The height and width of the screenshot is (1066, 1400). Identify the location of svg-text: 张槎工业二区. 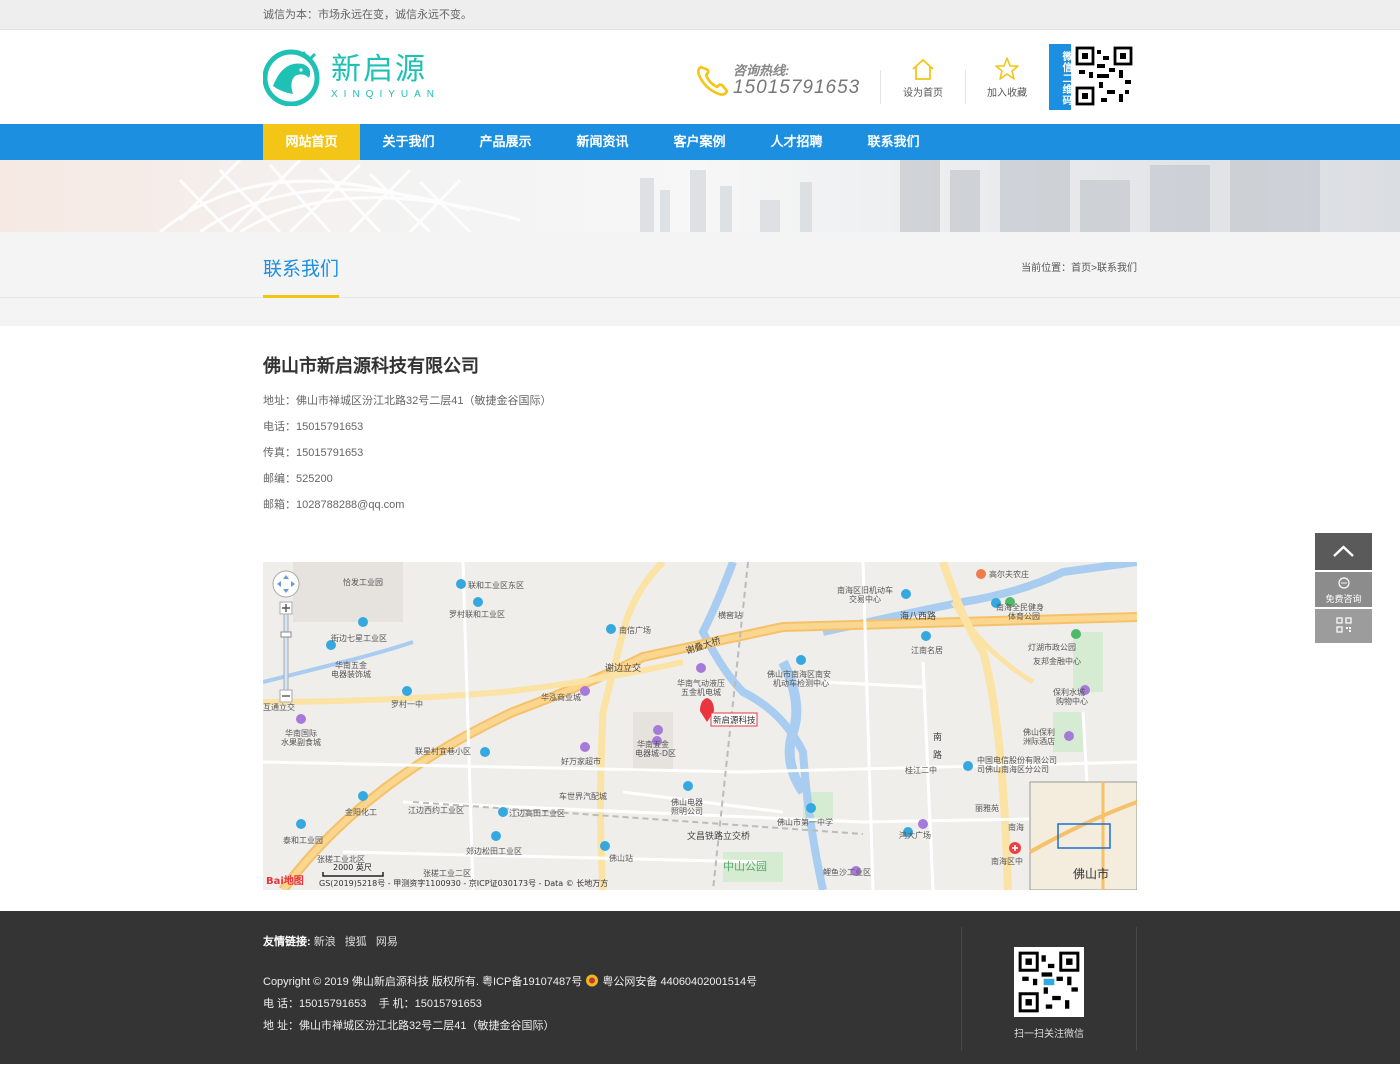
(447, 873).